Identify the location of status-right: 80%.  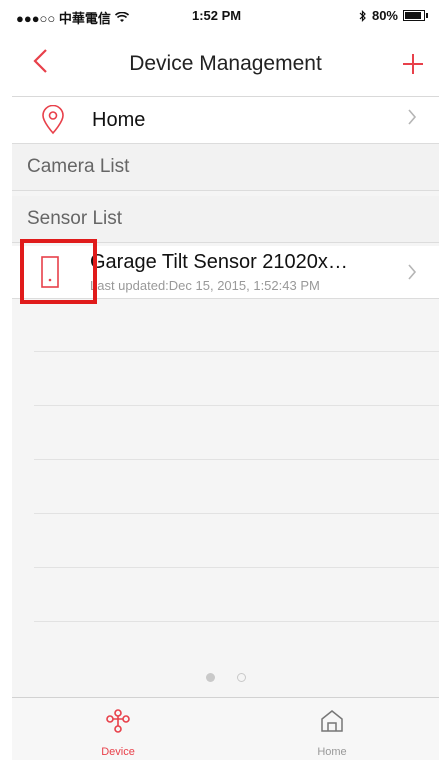
(393, 15).